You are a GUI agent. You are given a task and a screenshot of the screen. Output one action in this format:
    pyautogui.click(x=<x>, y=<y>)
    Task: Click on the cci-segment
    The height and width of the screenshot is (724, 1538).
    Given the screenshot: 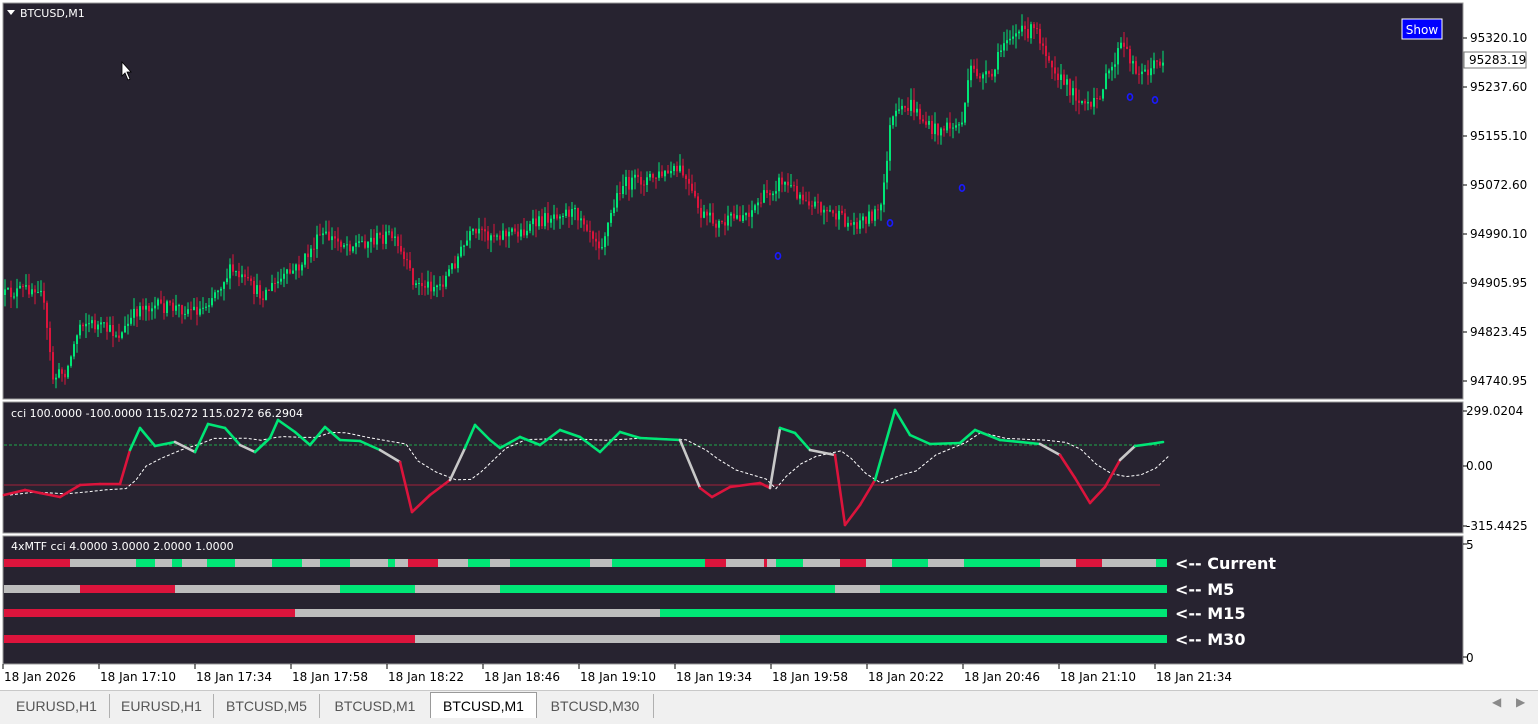 What is the action you would take?
    pyautogui.click(x=90, y=484)
    